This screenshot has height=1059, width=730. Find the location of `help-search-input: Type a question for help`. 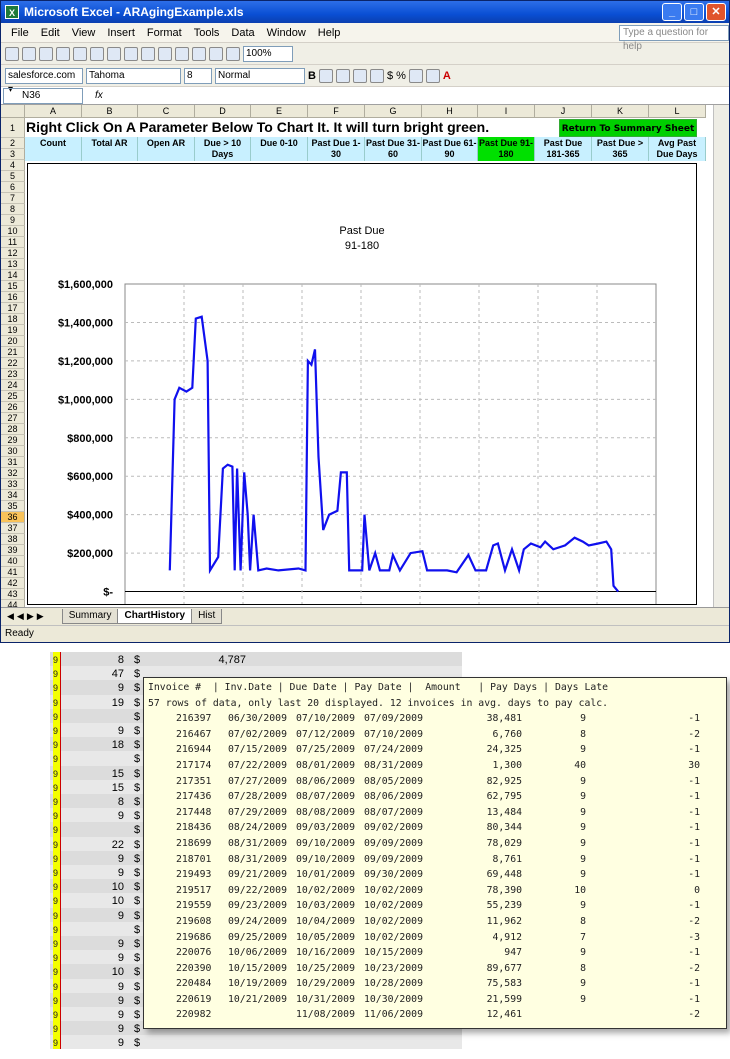

help-search-input: Type a question for help is located at coordinates (674, 38).